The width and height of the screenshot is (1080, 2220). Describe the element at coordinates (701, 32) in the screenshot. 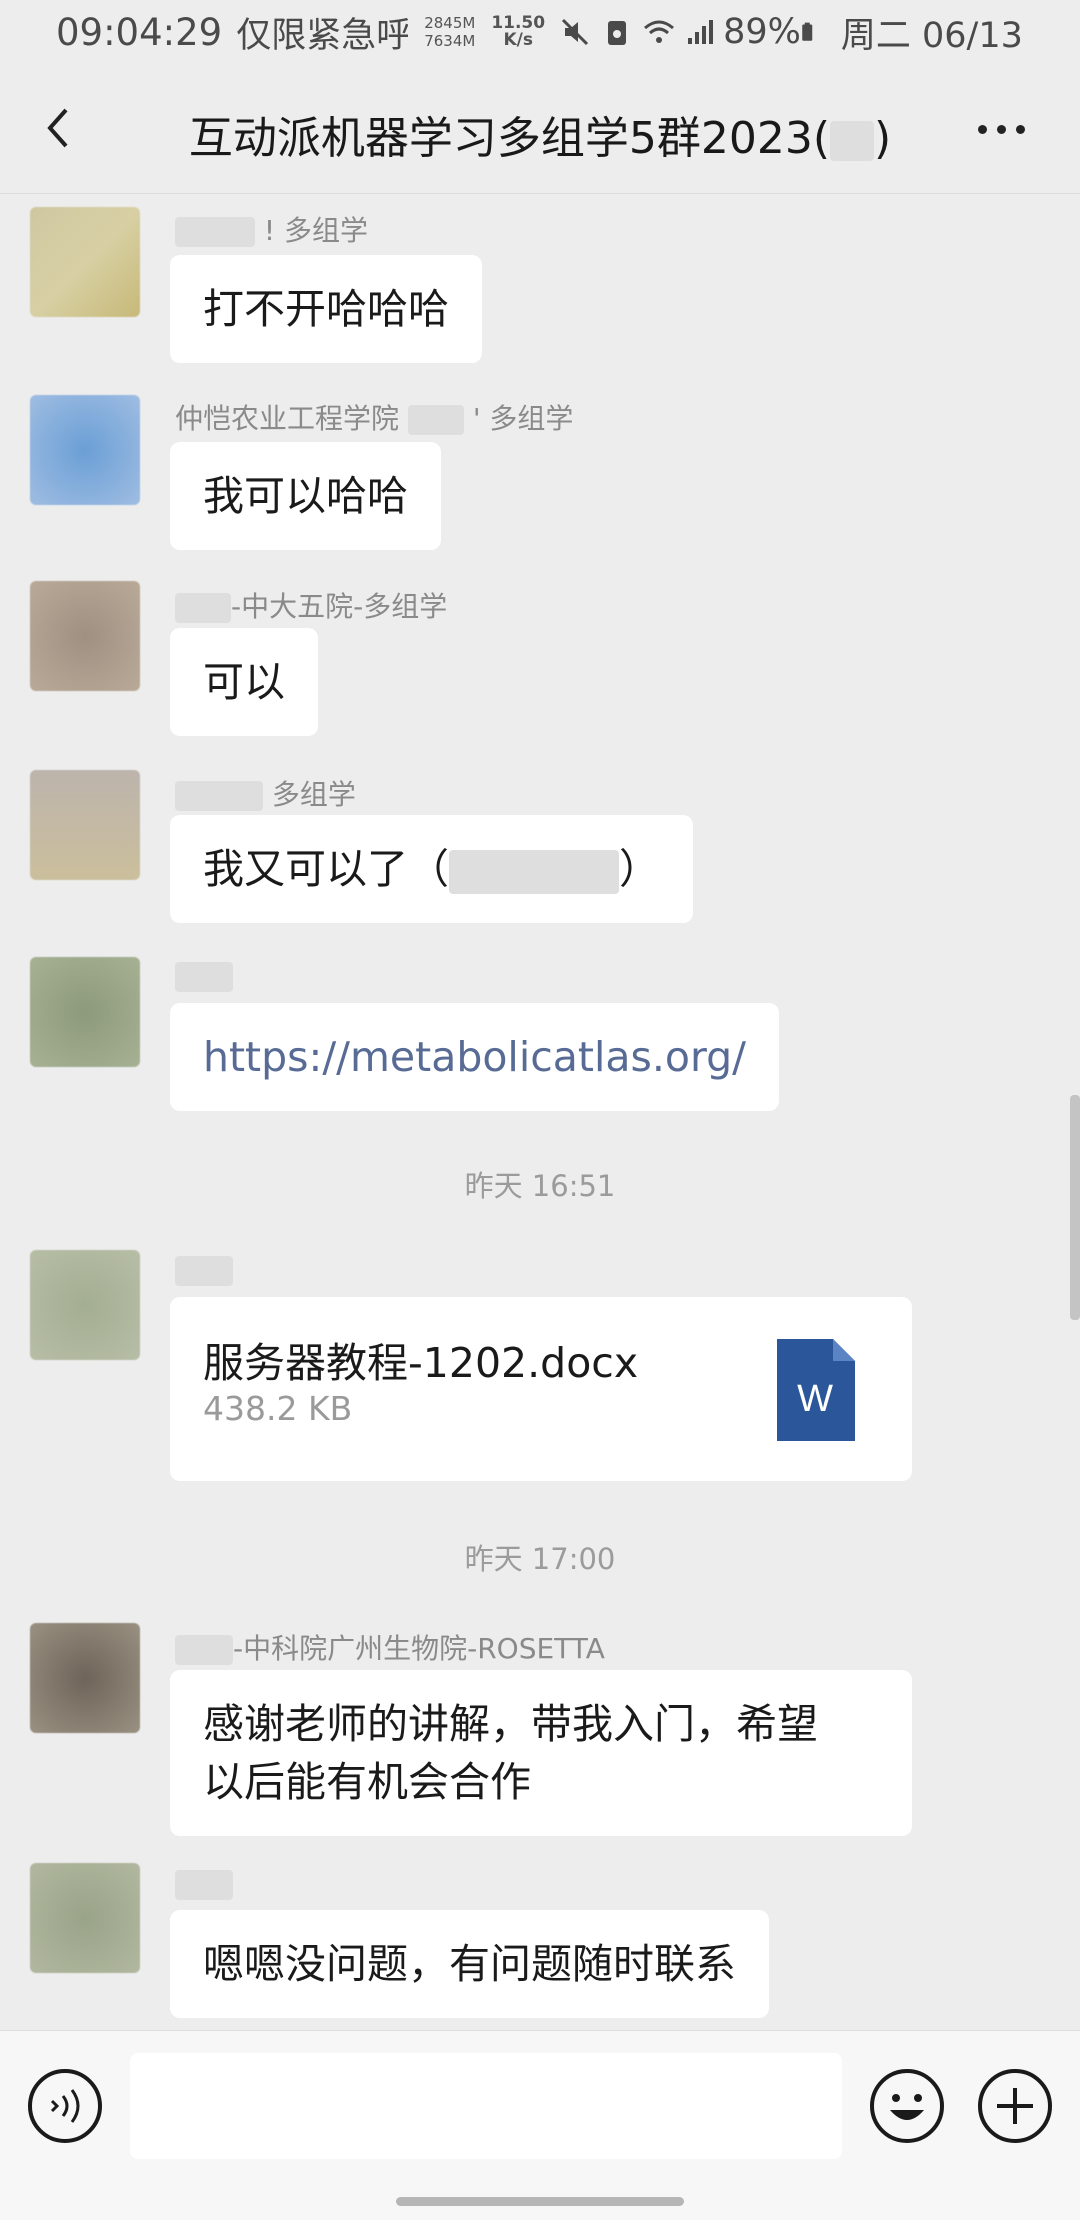

I see `signal-icon` at that location.